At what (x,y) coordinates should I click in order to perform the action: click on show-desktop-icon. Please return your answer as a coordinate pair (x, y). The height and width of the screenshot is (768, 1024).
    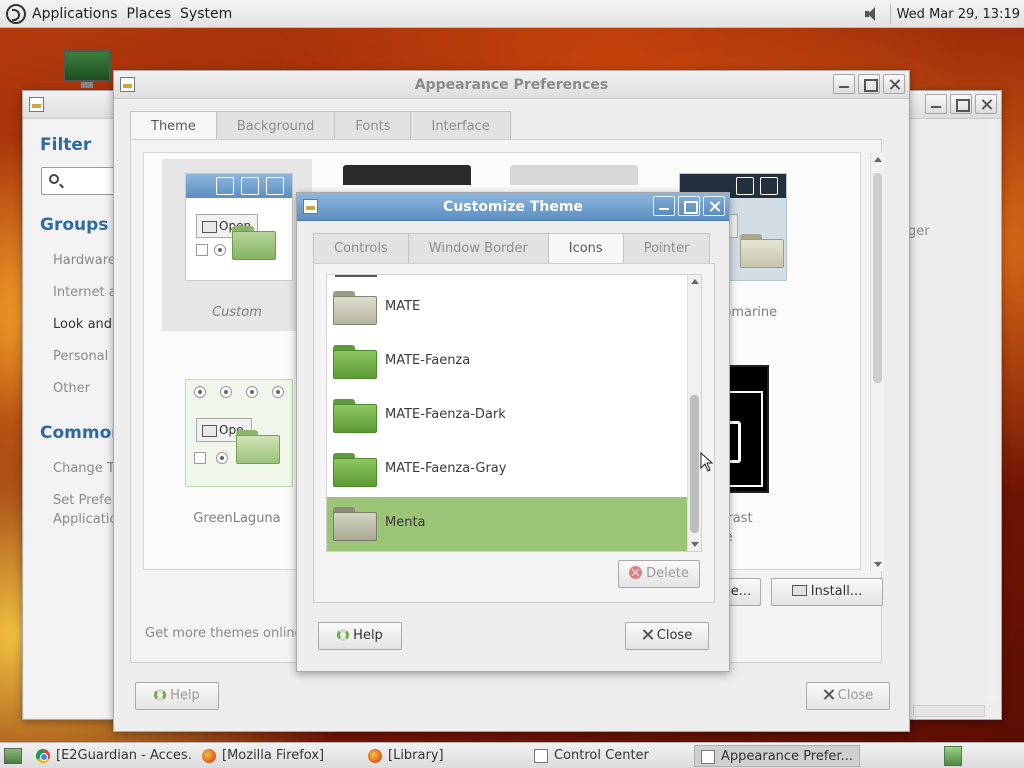
    Looking at the image, I should click on (13, 755).